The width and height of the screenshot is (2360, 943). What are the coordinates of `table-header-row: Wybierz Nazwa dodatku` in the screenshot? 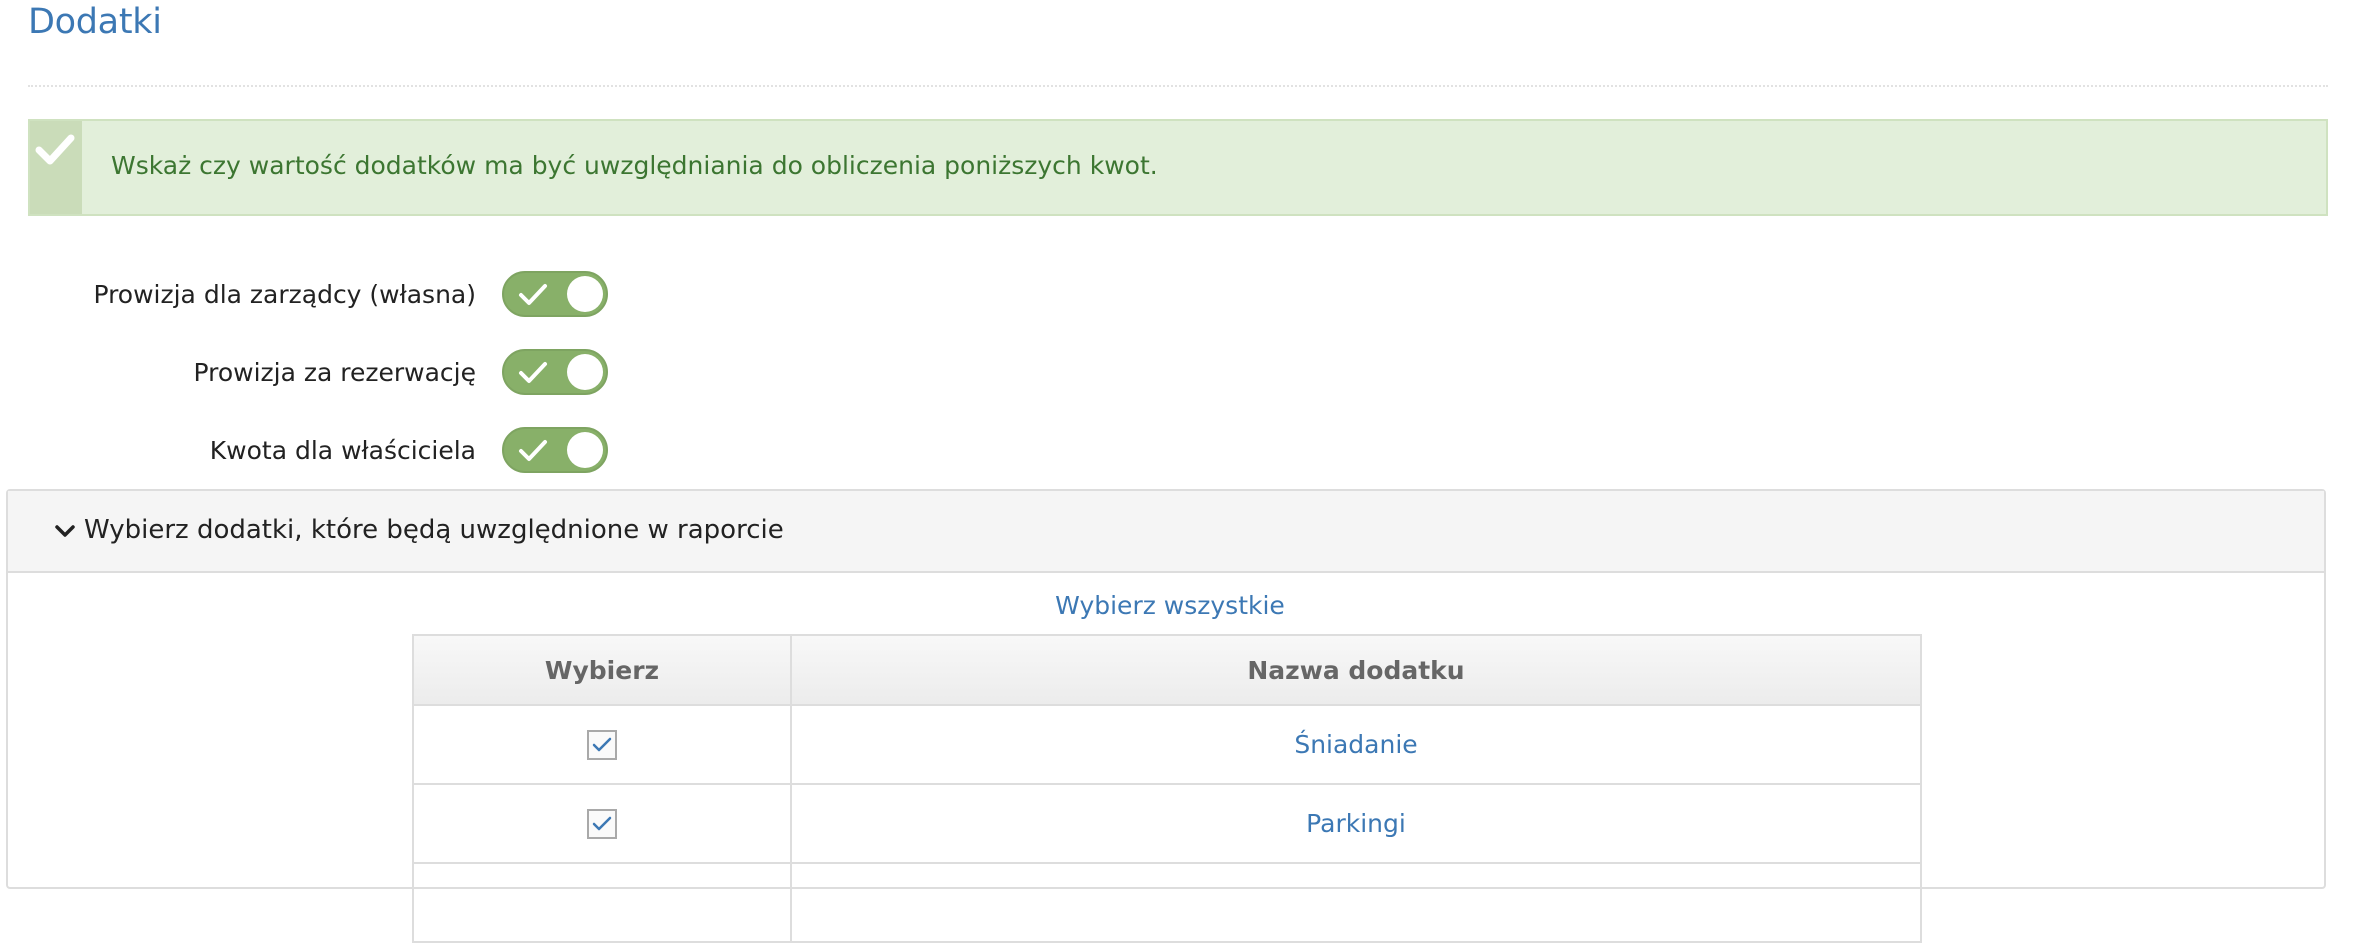 It's located at (1167, 670).